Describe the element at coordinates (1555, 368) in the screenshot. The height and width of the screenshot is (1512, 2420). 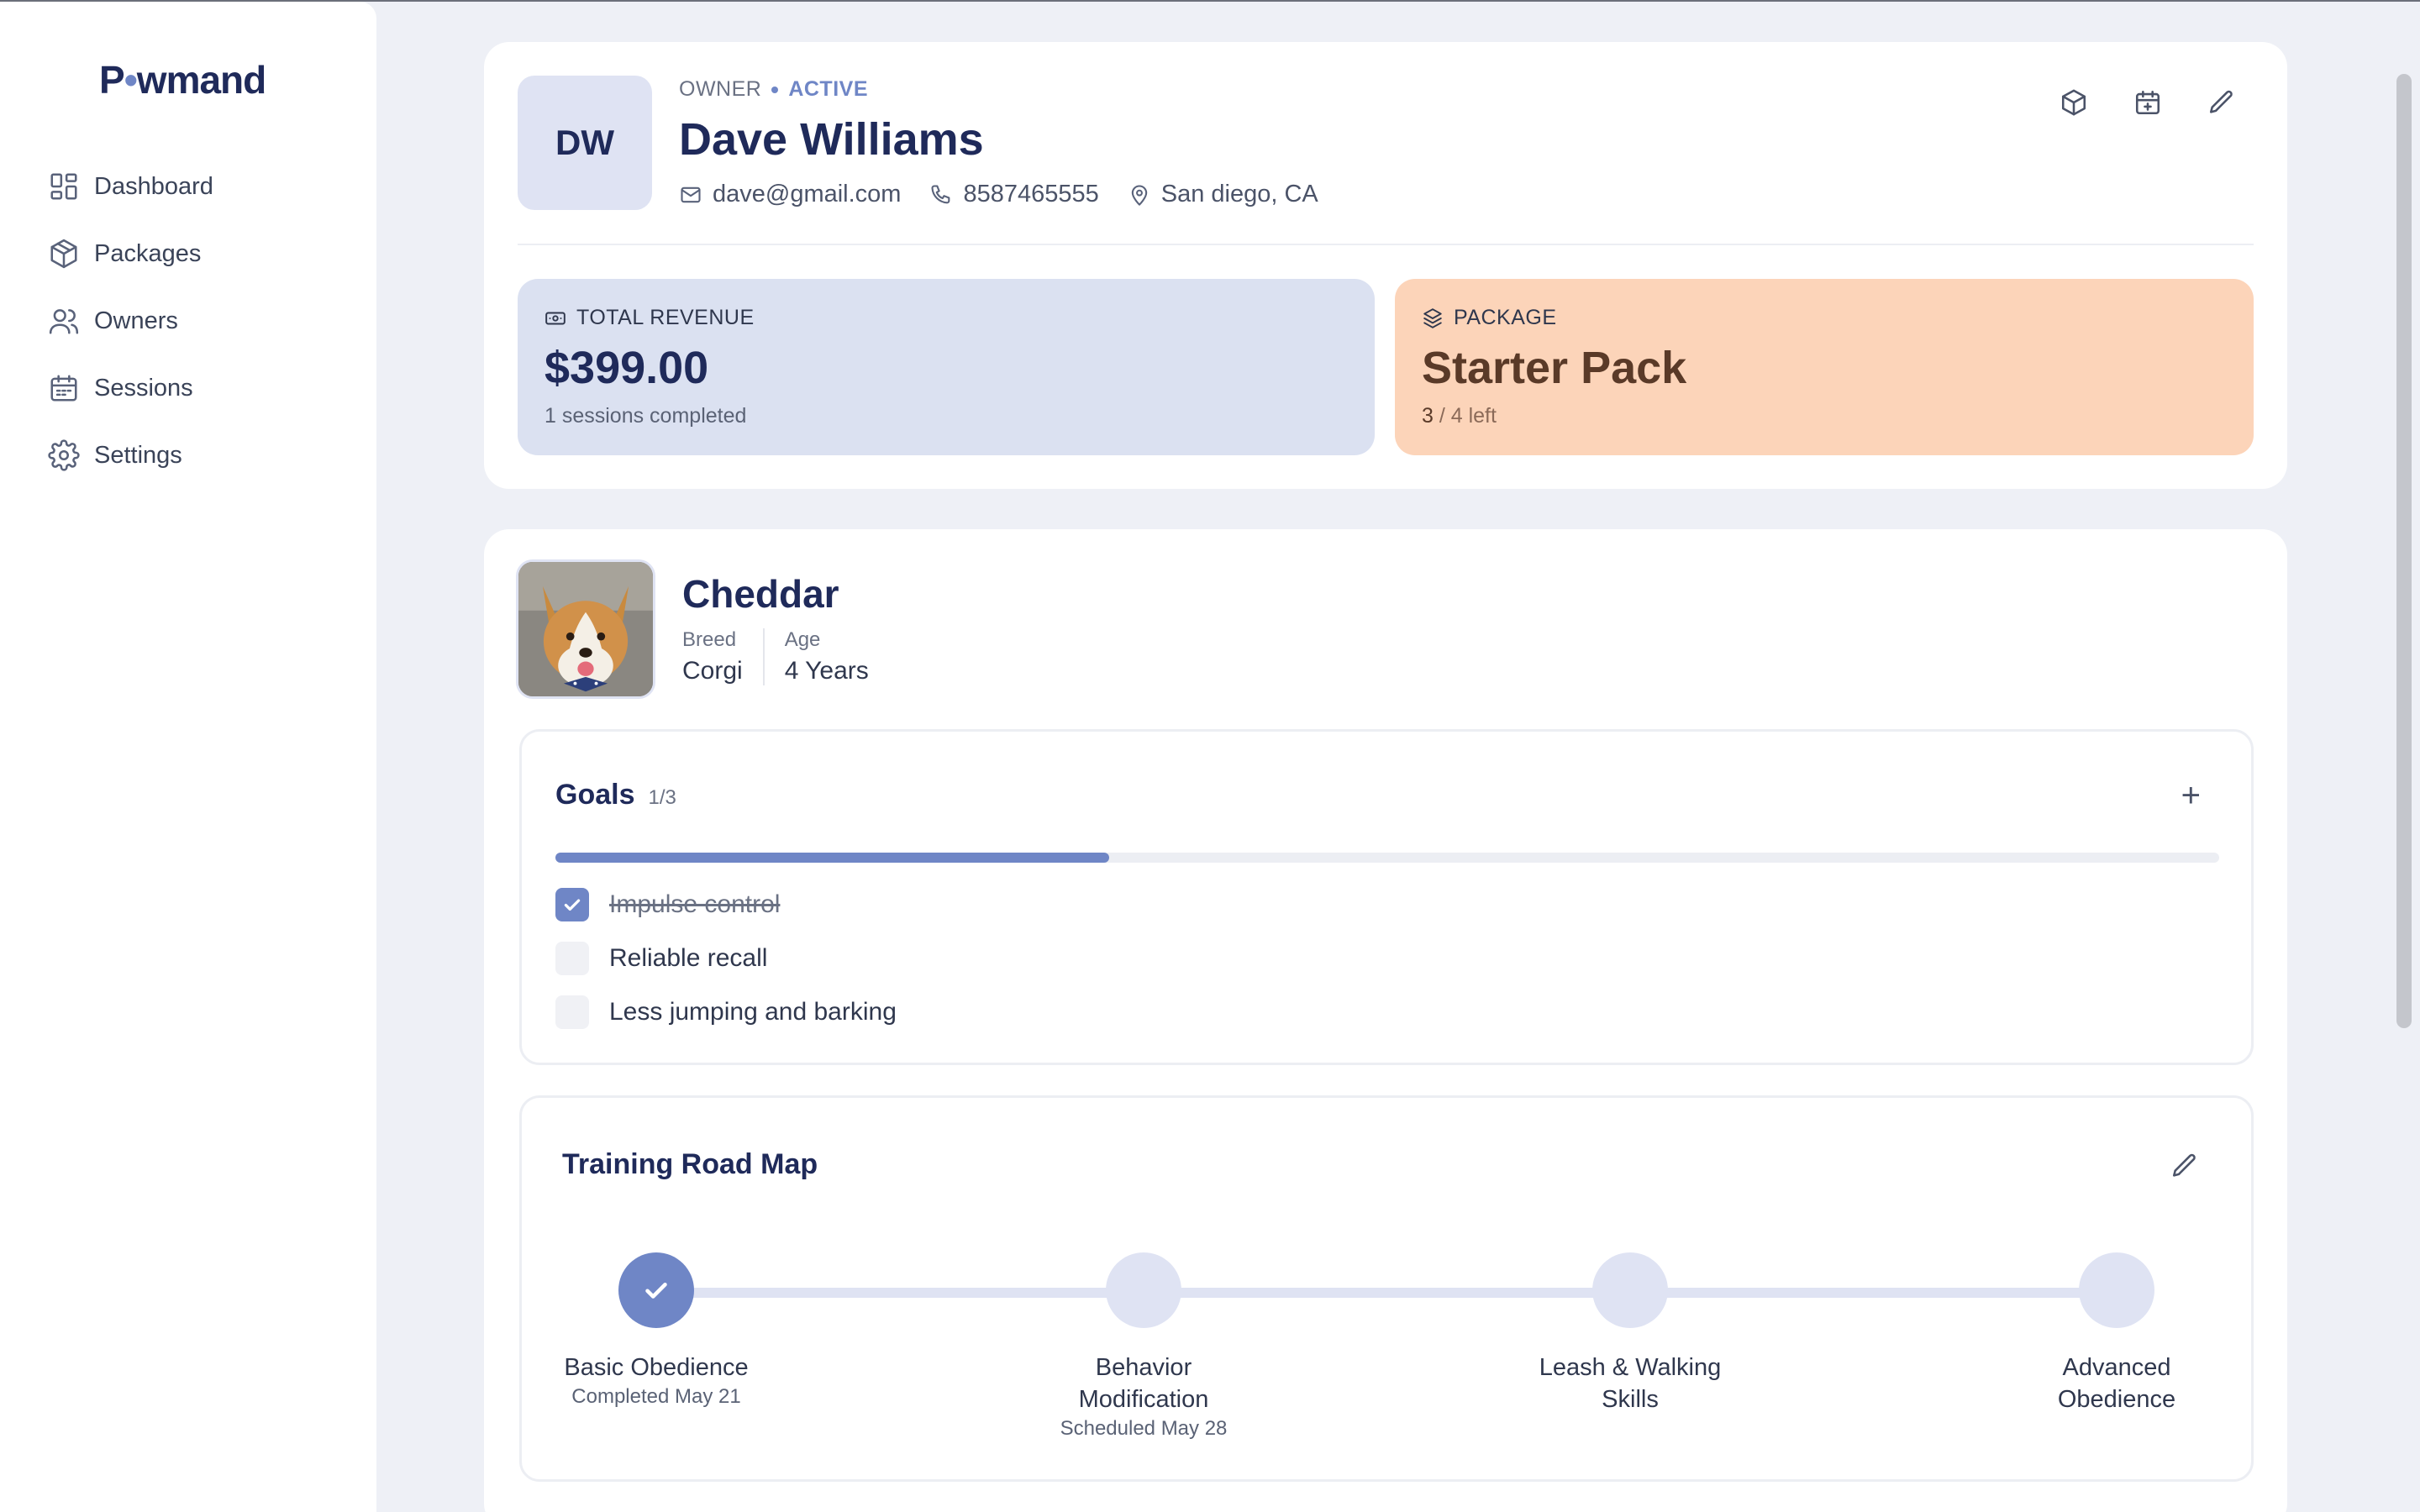
I see `package-name: Starter Pack` at that location.